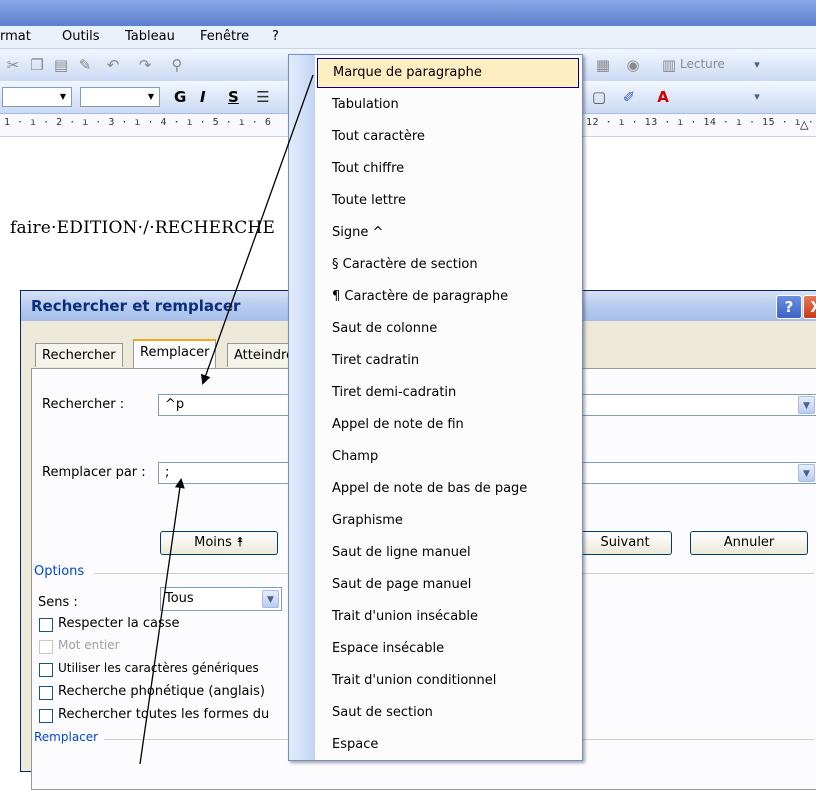 The image size is (816, 790). What do you see at coordinates (257, 229) in the screenshot?
I see `arrow-to-find-field` at bounding box center [257, 229].